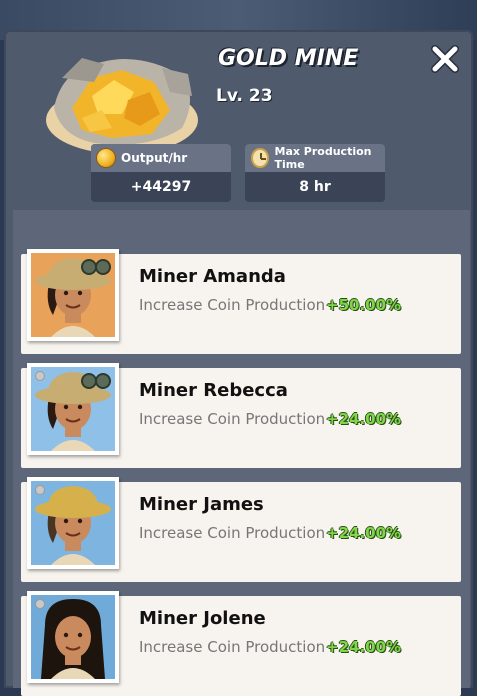 The width and height of the screenshot is (477, 696). What do you see at coordinates (323, 158) in the screenshot?
I see `max-production-label: Max Production Time` at bounding box center [323, 158].